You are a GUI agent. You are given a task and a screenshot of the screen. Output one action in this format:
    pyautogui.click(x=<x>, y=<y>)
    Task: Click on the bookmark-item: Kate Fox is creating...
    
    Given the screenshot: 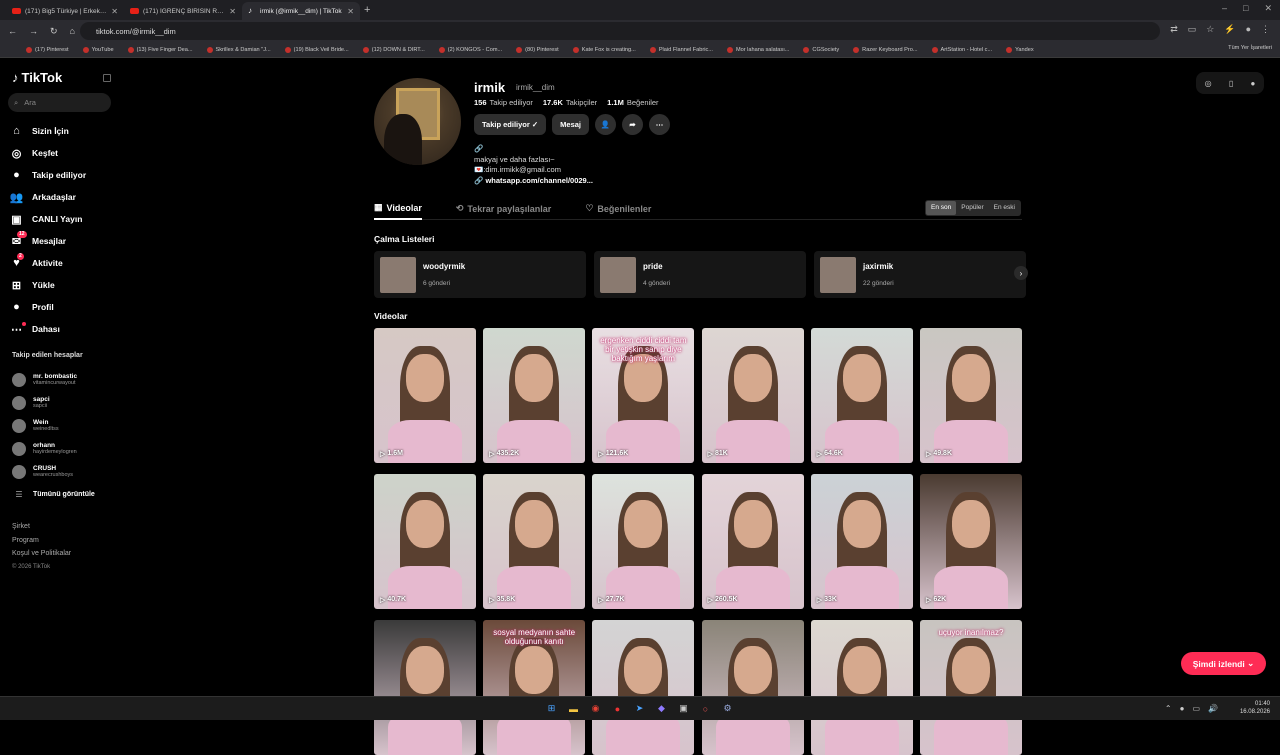 What is the action you would take?
    pyautogui.click(x=604, y=49)
    